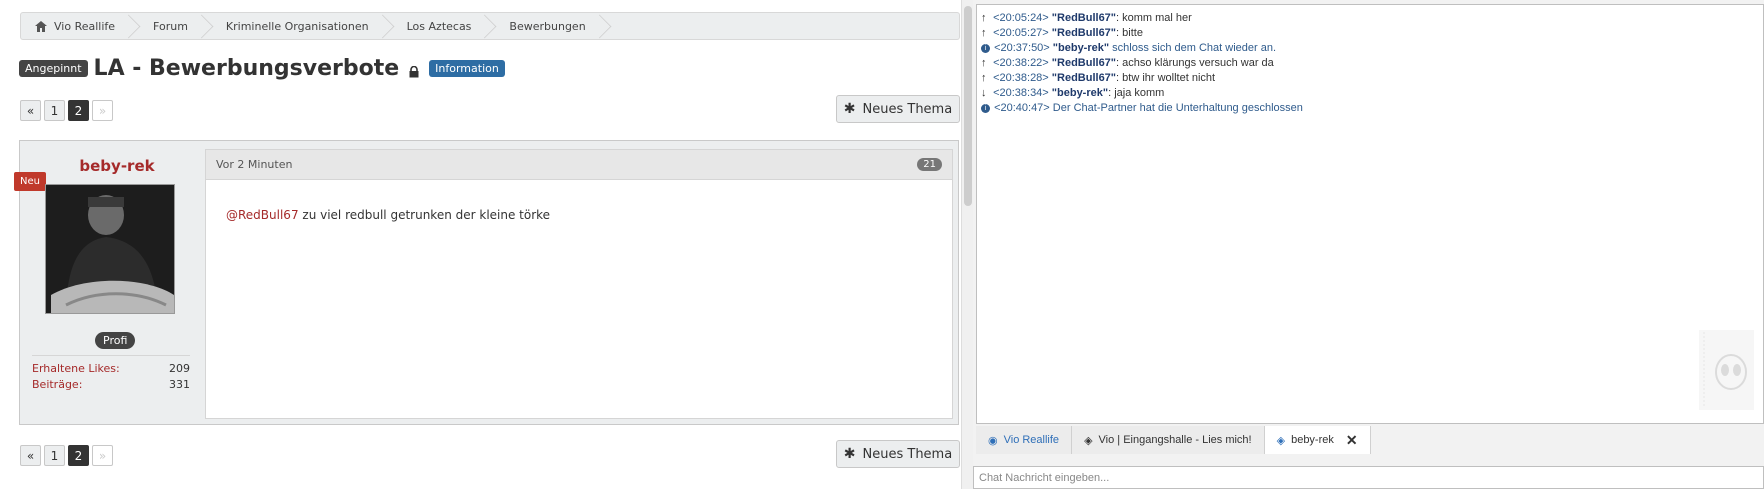 The image size is (1764, 489). What do you see at coordinates (552, 26) in the screenshot?
I see `breadcrumb-item-bewerbungen: Bewerbungen` at bounding box center [552, 26].